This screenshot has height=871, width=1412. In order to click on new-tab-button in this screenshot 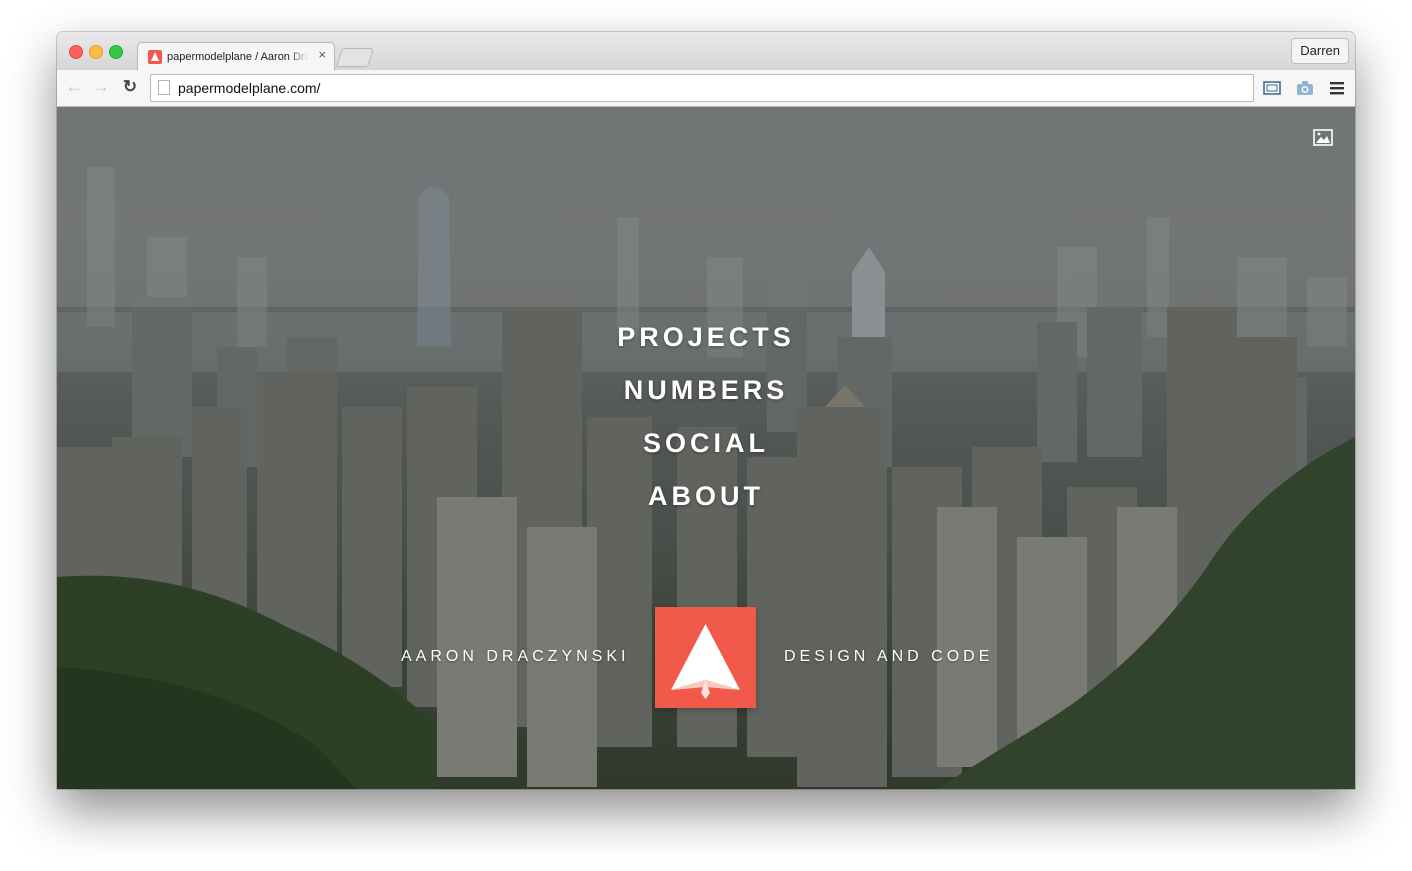, I will do `click(355, 57)`.